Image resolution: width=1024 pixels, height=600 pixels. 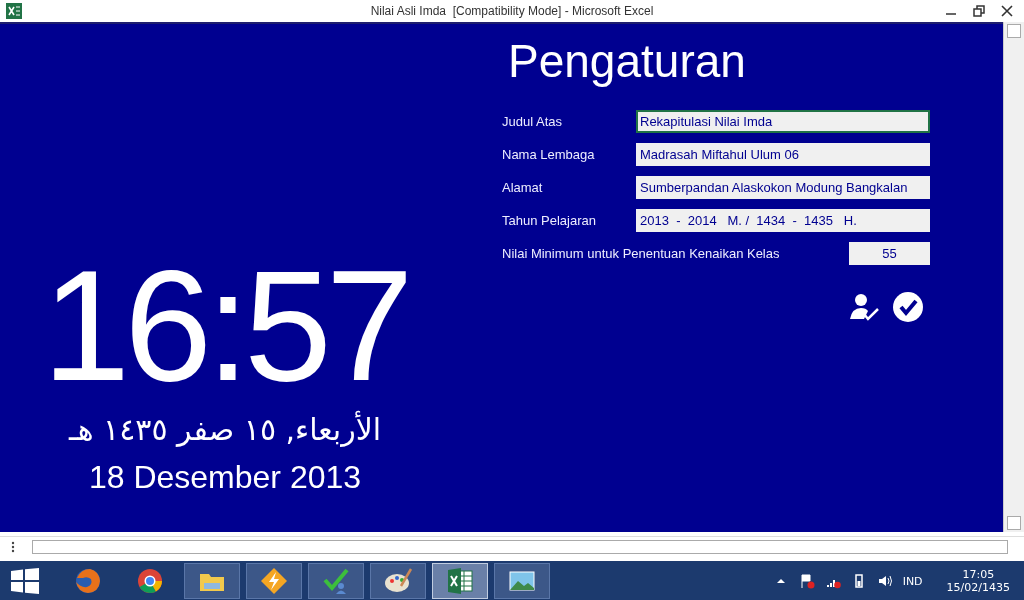 What do you see at coordinates (884, 581) in the screenshot?
I see `volume-icon` at bounding box center [884, 581].